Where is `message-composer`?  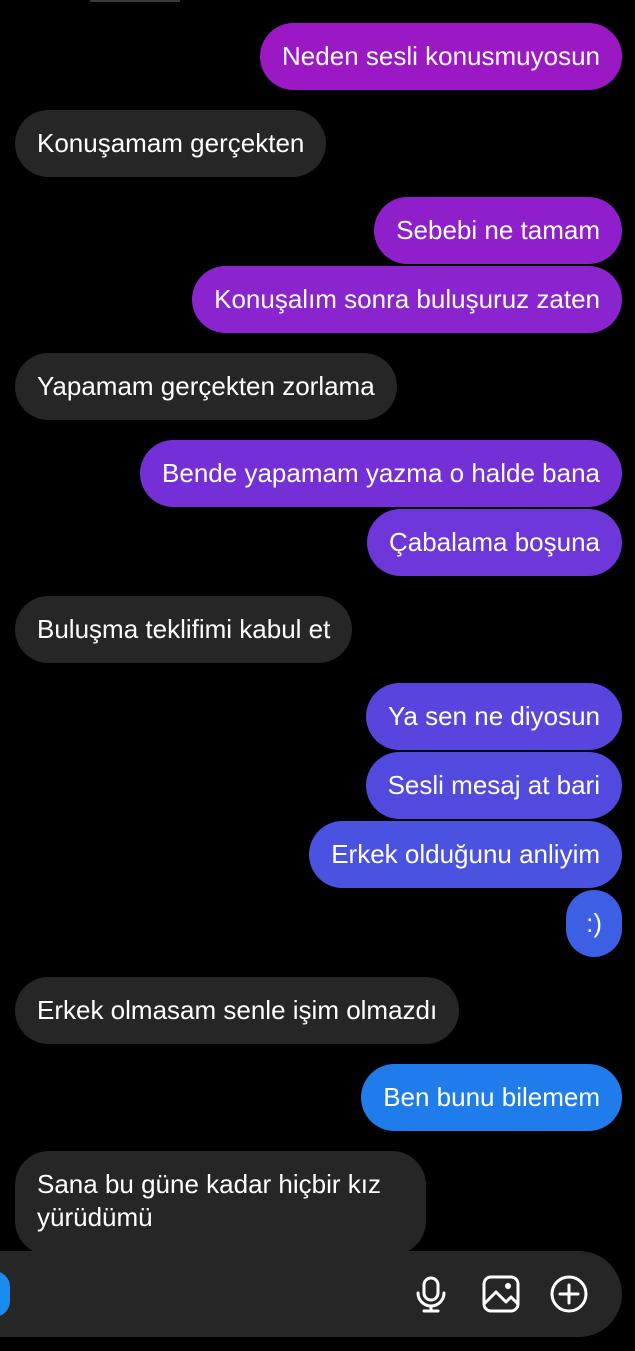
message-composer is located at coordinates (311, 1294).